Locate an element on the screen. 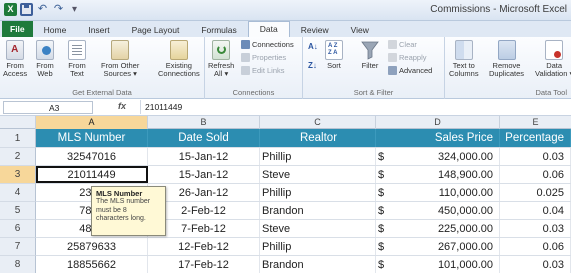 This screenshot has height=273, width=571. table-row: 21011449 15-Jan-12 Steve $148,900.00 0.06 is located at coordinates (303, 175).